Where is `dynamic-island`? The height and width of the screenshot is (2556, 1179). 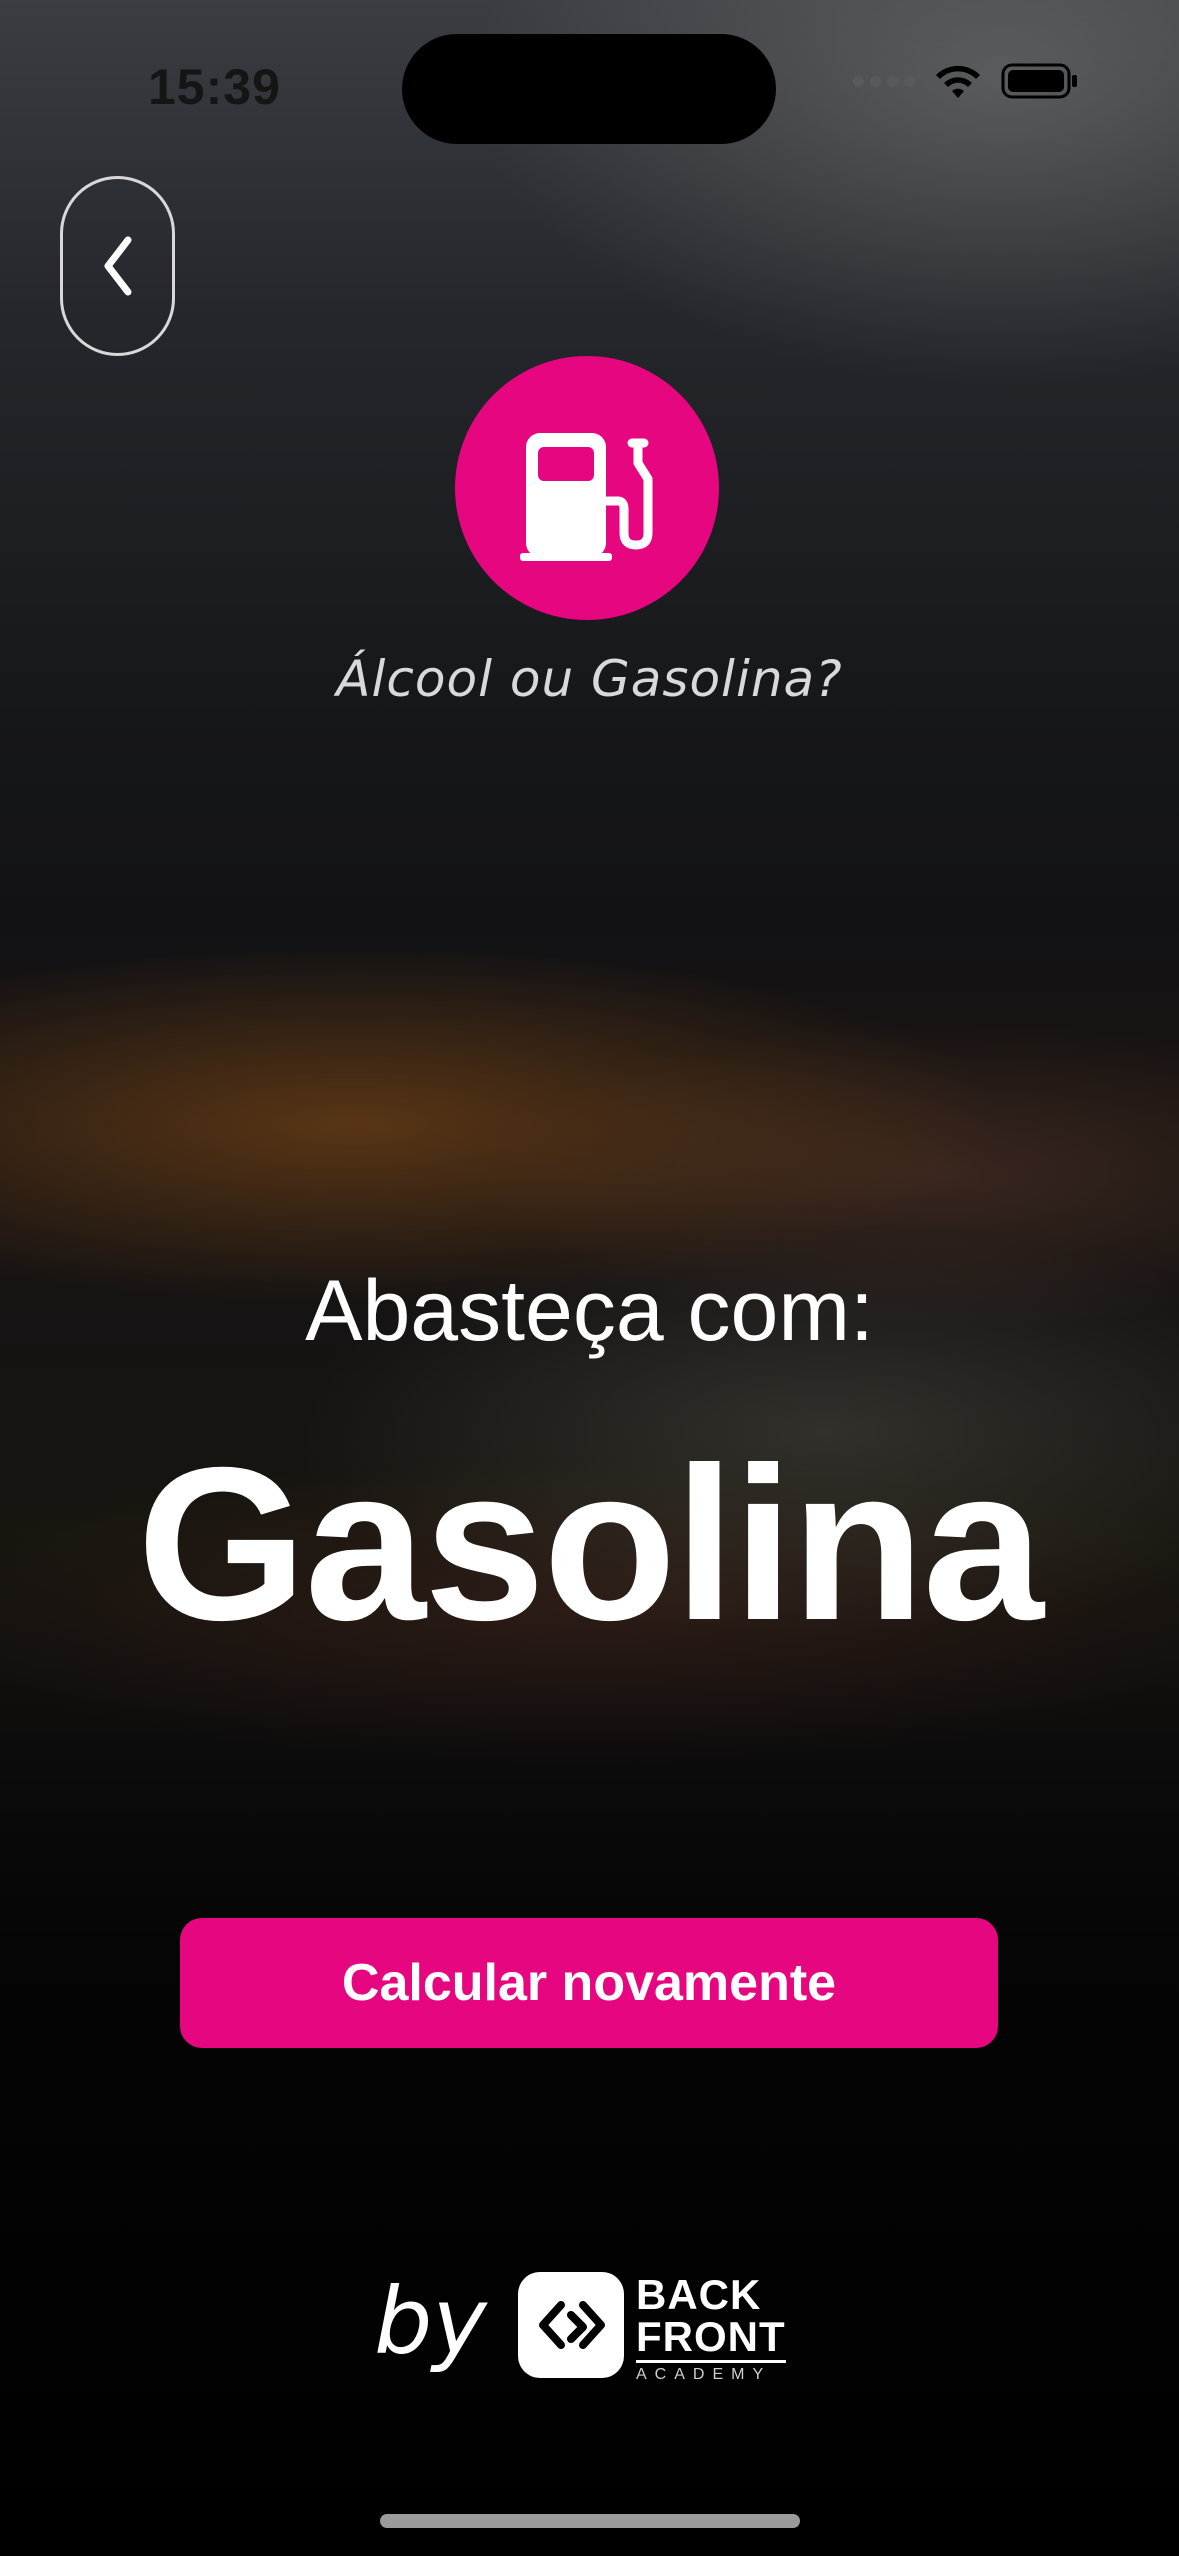
dynamic-island is located at coordinates (589, 89).